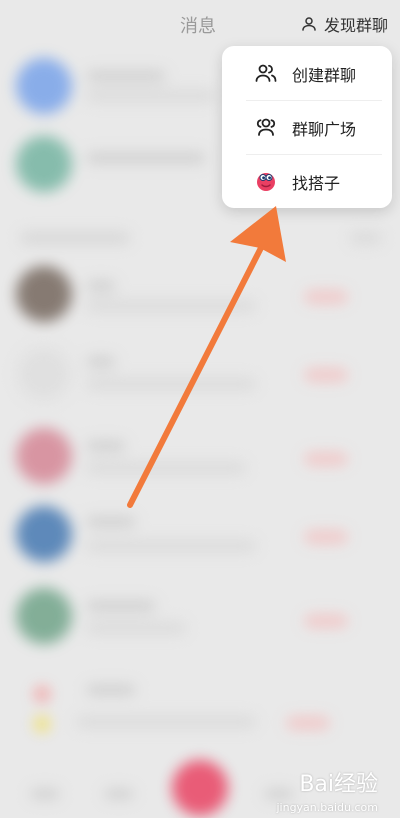  I want to click on menu-item-label: 群聊广场, so click(324, 129).